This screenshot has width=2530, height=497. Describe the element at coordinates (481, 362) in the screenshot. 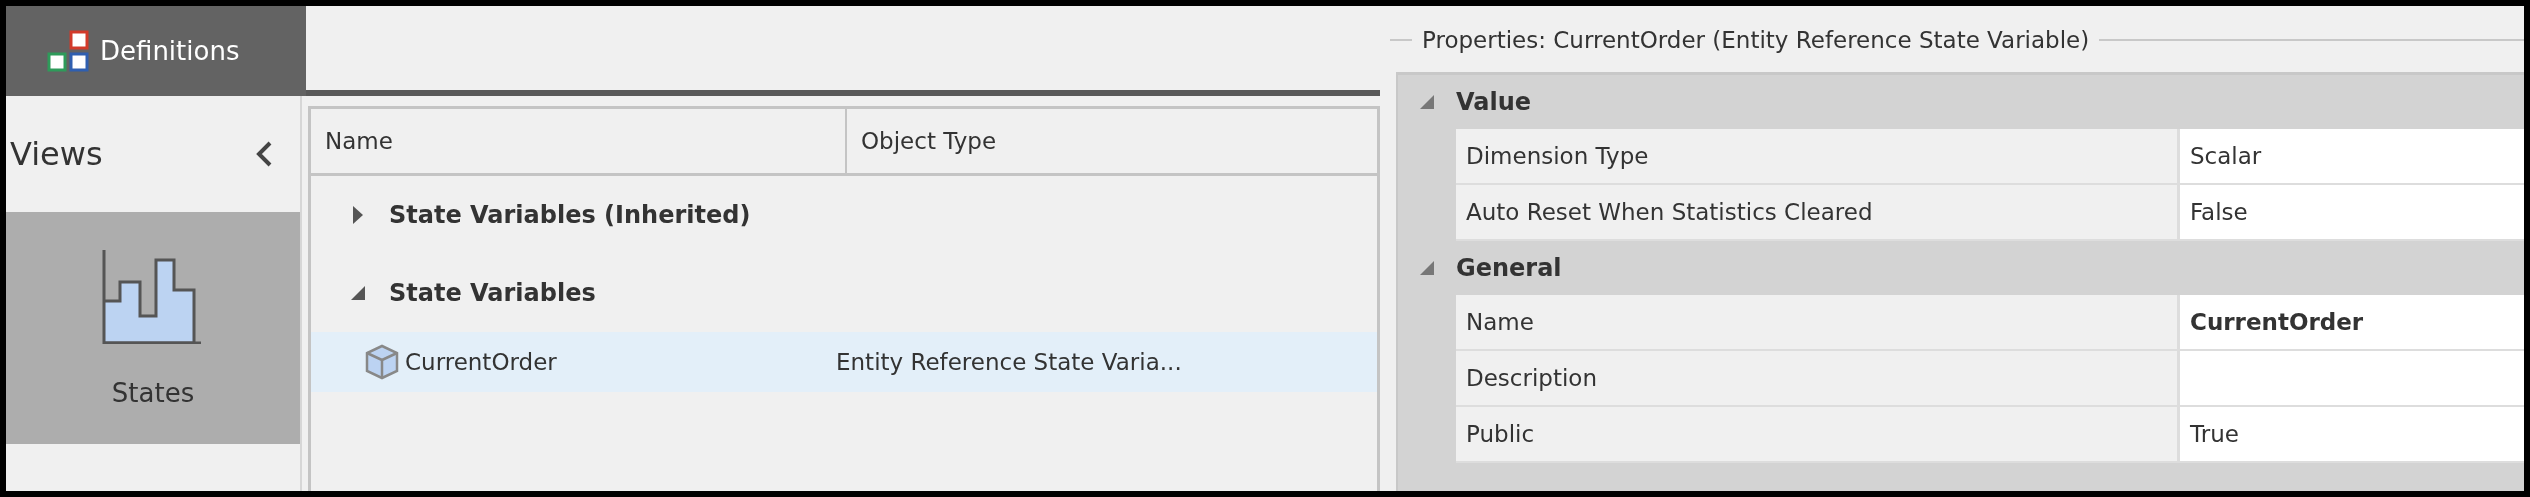

I see `variable-name: CurrentOrder` at that location.